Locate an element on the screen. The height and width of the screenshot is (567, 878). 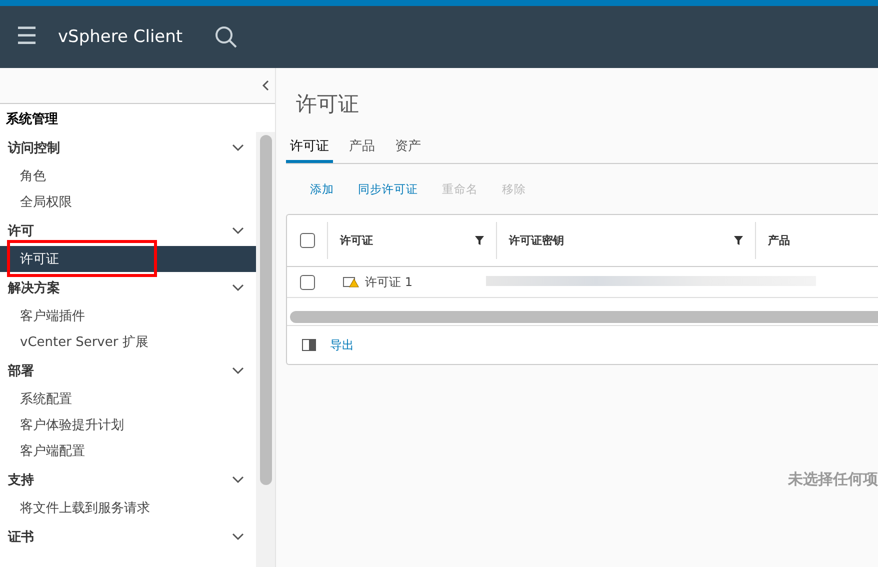
sidebar-item: 将文件上载到服务请求 is located at coordinates (128, 508).